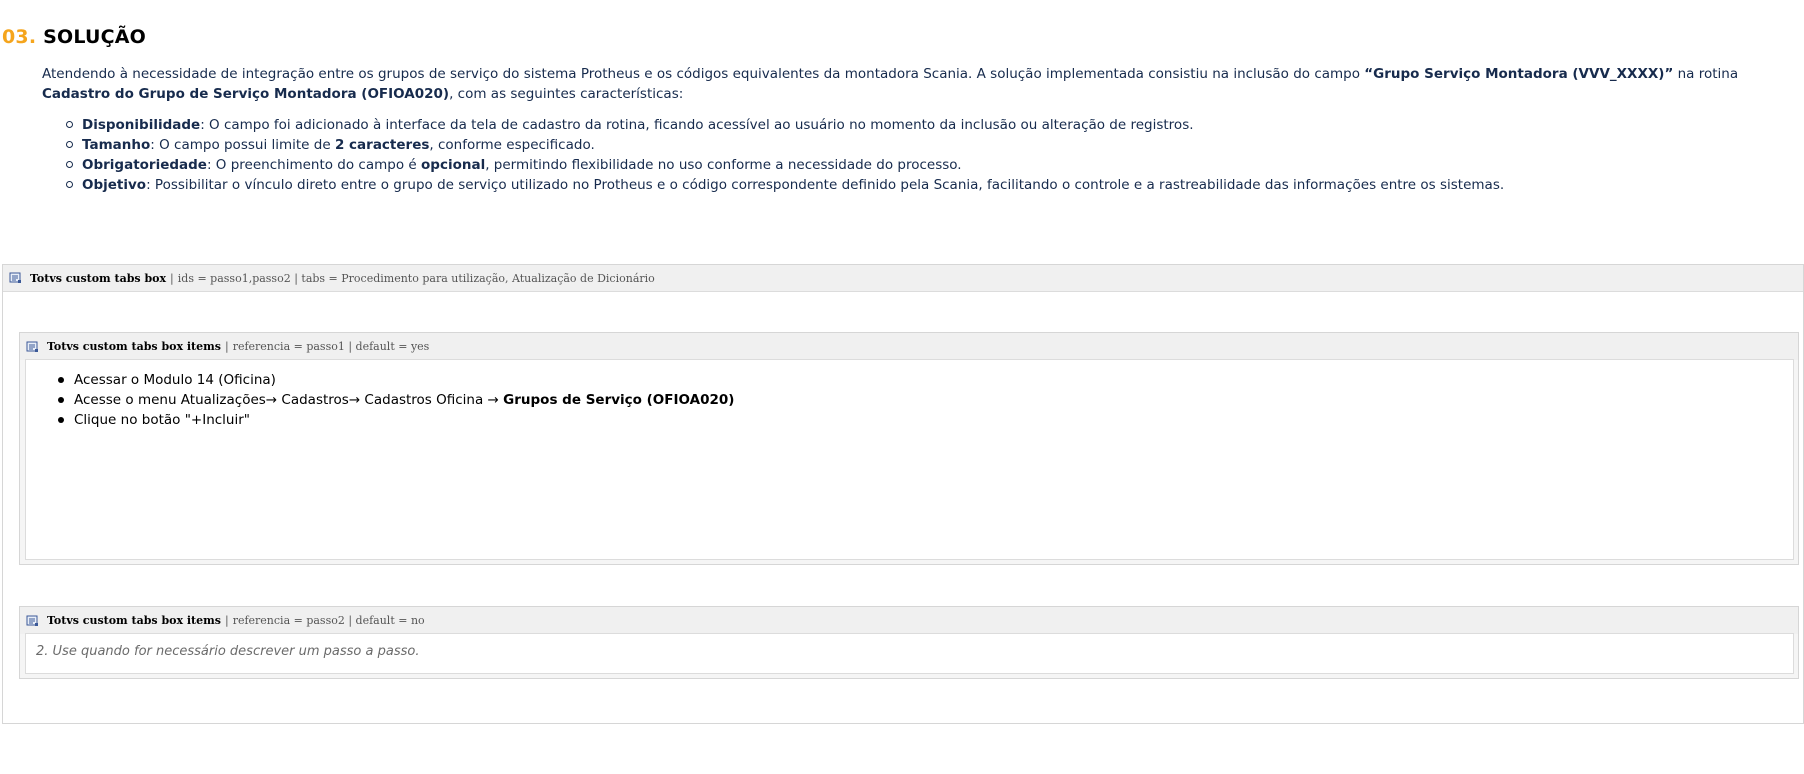 This screenshot has width=1804, height=774. Describe the element at coordinates (144, 165) in the screenshot. I see `feature-label: Obrigatoriedade` at that location.